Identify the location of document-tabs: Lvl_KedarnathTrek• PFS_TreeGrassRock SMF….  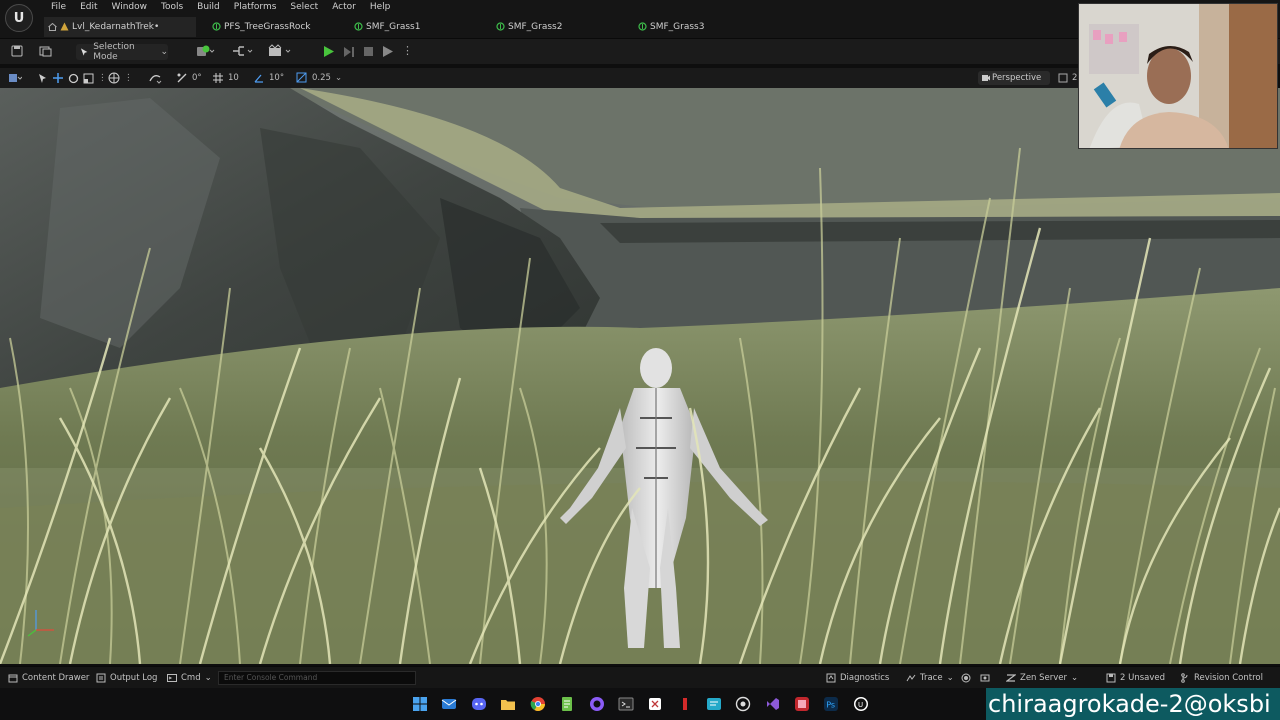
(404, 27).